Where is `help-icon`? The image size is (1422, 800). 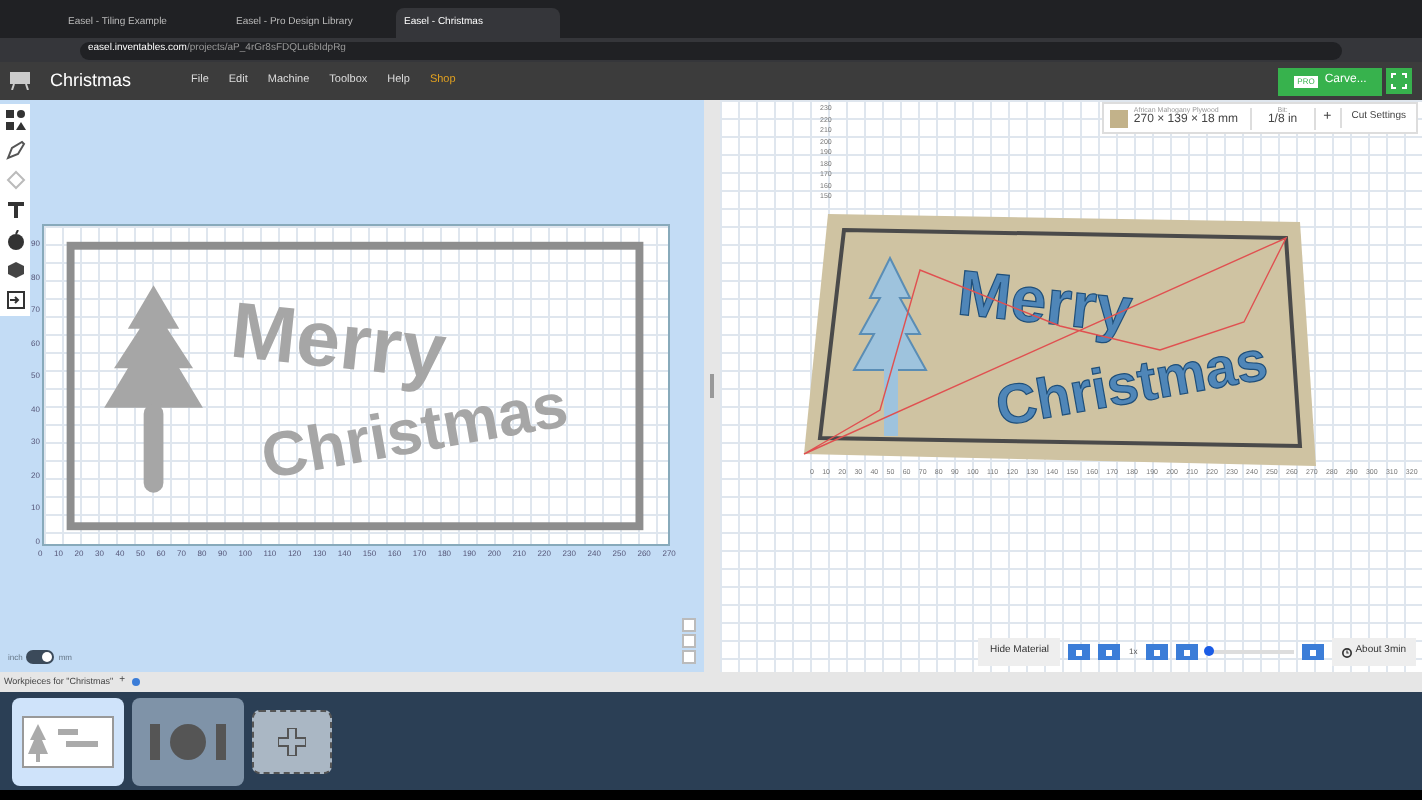 help-icon is located at coordinates (135, 682).